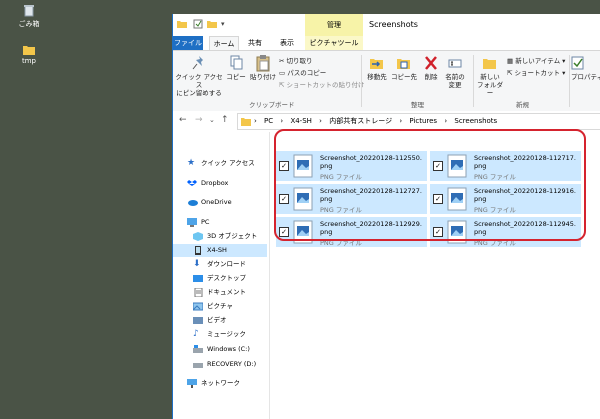  I want to click on selection-highlight-annotation, so click(430, 185).